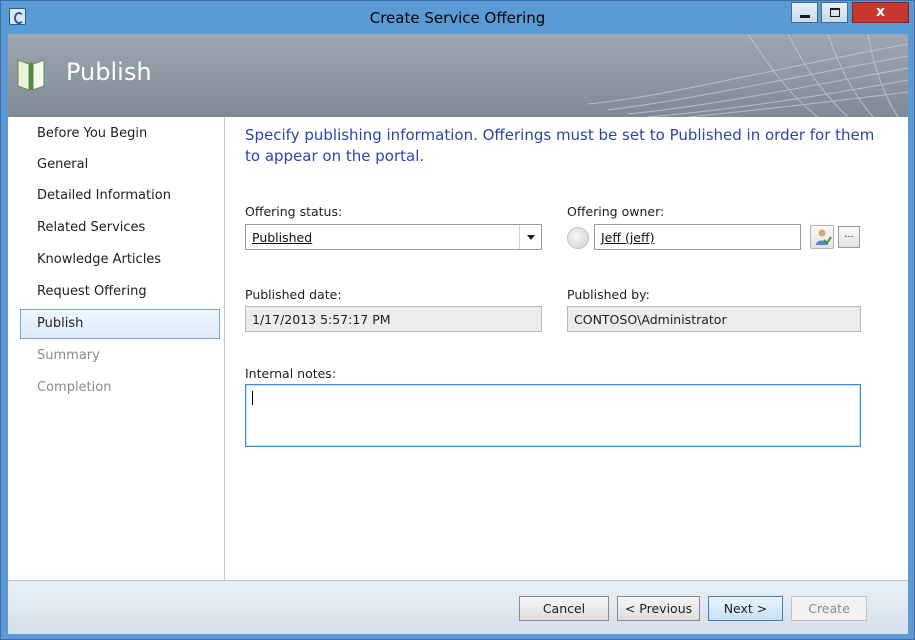 This screenshot has height=640, width=915. I want to click on cancel-button: Cancel, so click(564, 608).